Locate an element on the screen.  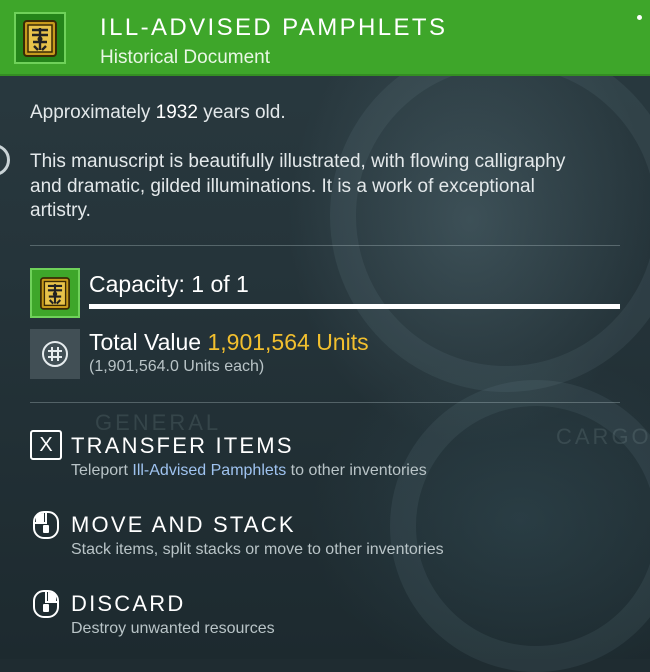
item-age: Approximately 1932 years old. is located at coordinates (158, 113).